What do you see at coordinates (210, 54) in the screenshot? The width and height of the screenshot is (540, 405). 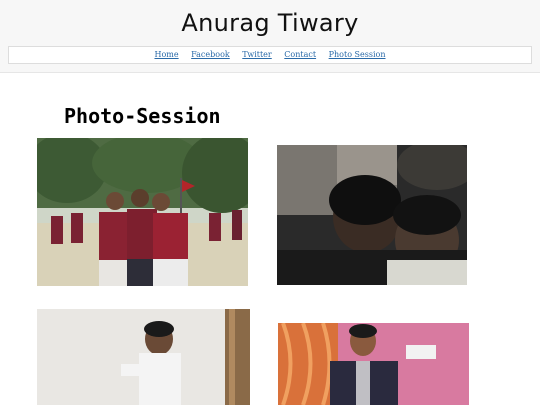 I see `nav-link-facebook: Facebook` at bounding box center [210, 54].